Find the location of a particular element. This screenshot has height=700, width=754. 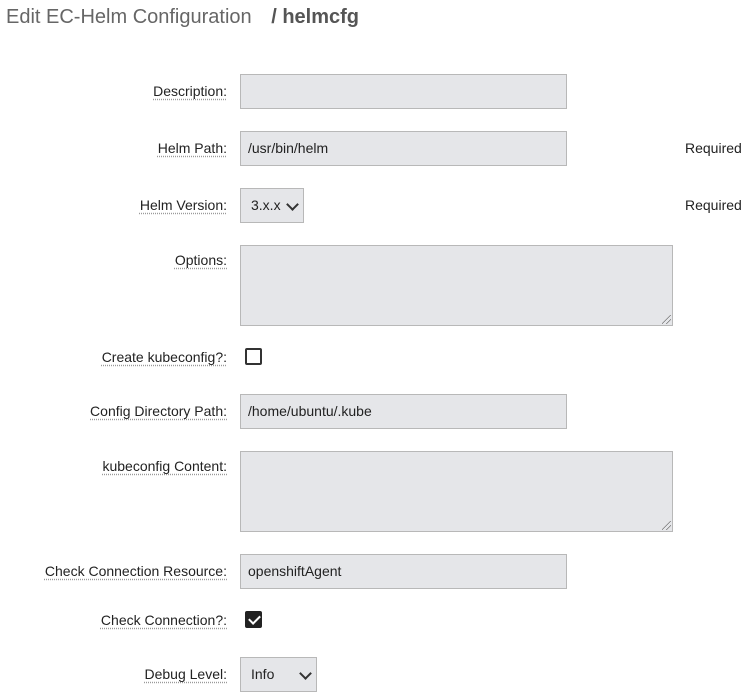

helm-version-select: 3.x.x is located at coordinates (272, 205).